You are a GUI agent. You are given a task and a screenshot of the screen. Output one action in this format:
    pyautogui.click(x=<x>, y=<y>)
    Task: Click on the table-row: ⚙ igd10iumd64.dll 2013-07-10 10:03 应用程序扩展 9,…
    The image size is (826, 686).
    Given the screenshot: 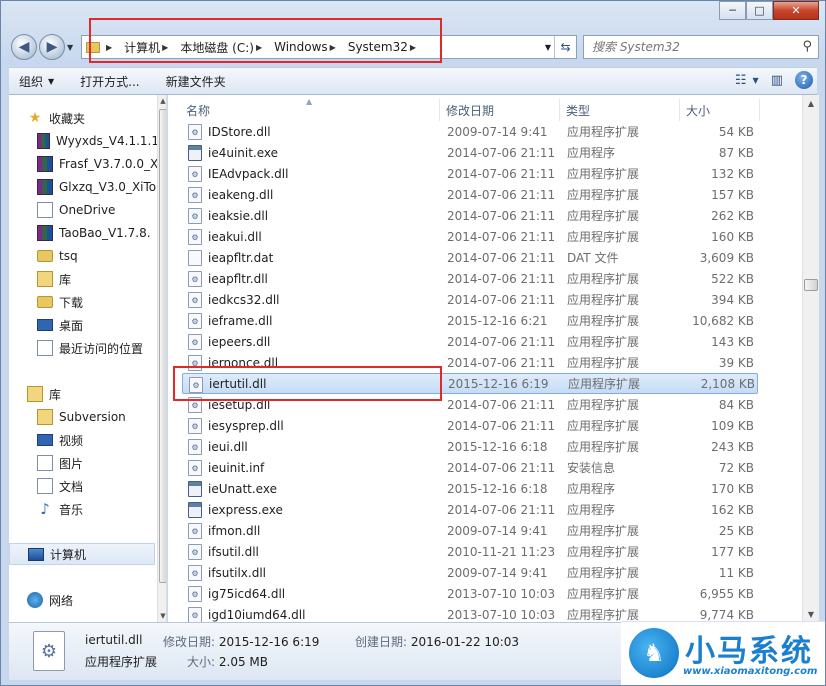 What is the action you would take?
    pyautogui.click(x=470, y=613)
    